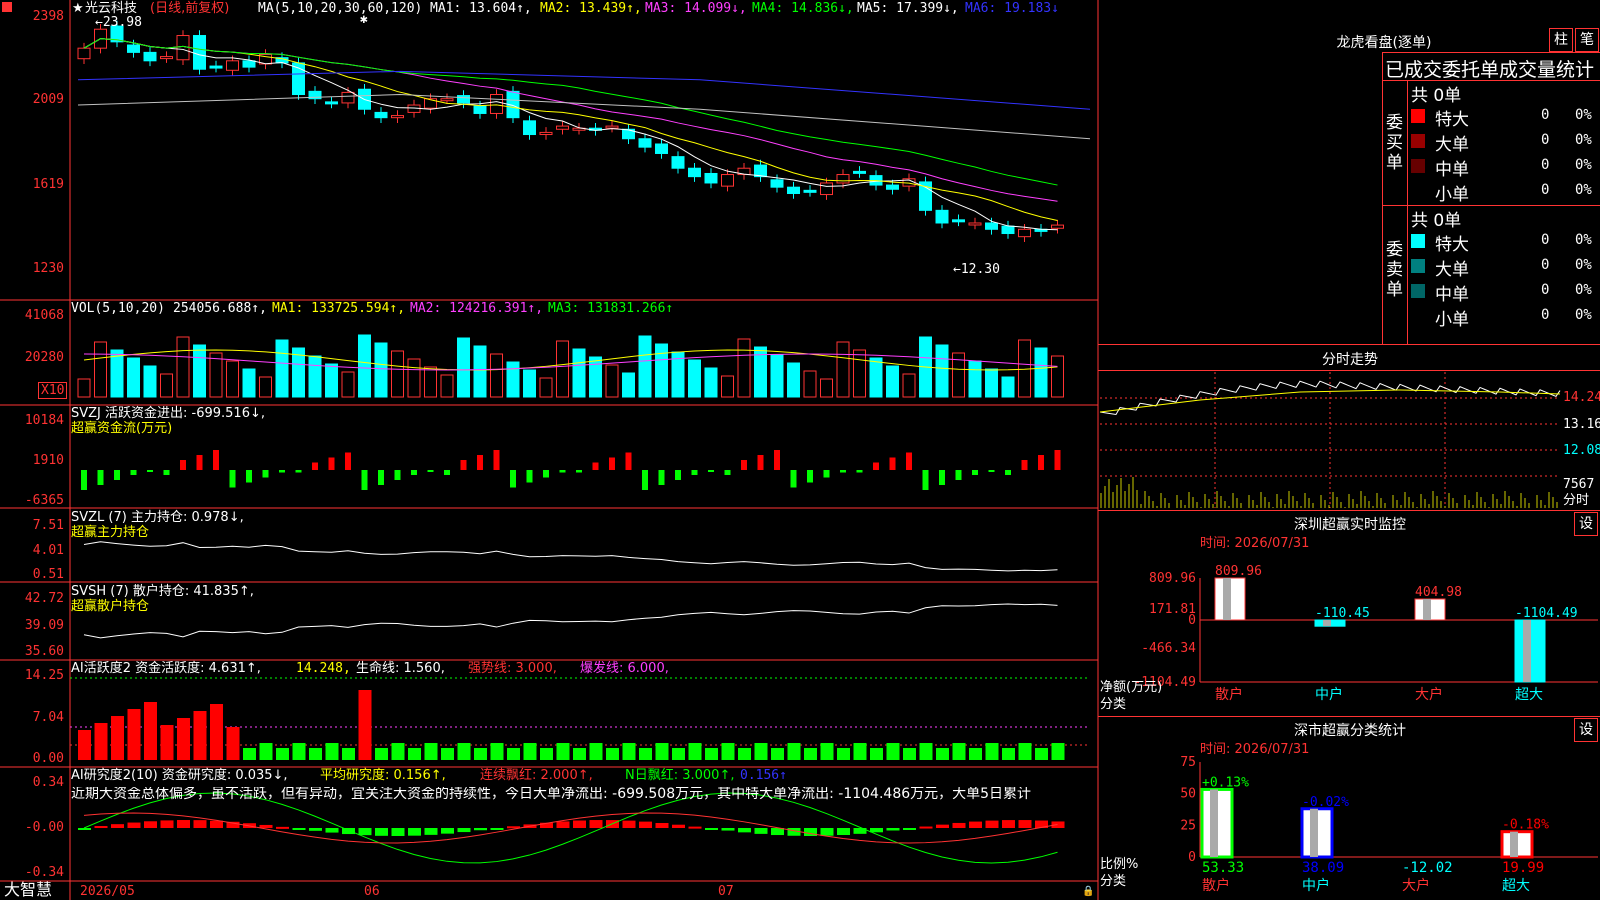 This screenshot has width=1600, height=900. I want to click on sh-bar-label: 38.09, so click(1323, 868).